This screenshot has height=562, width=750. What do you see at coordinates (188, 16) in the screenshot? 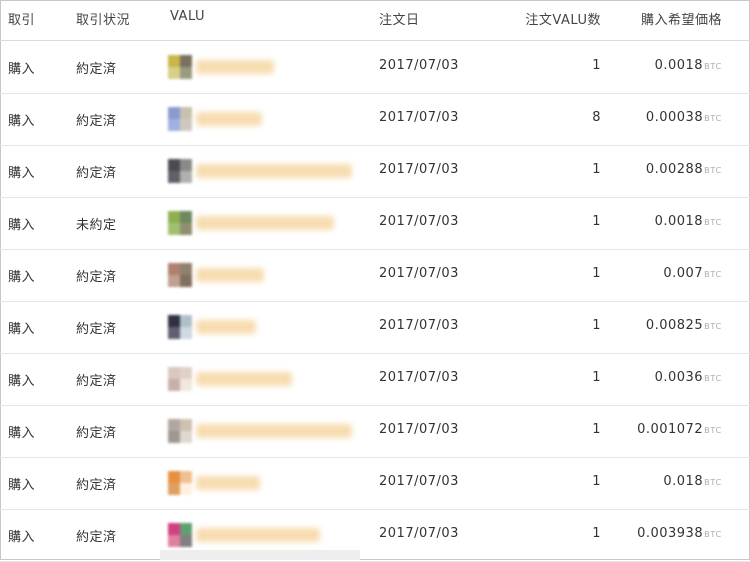
I see `header-valu: VALU` at bounding box center [188, 16].